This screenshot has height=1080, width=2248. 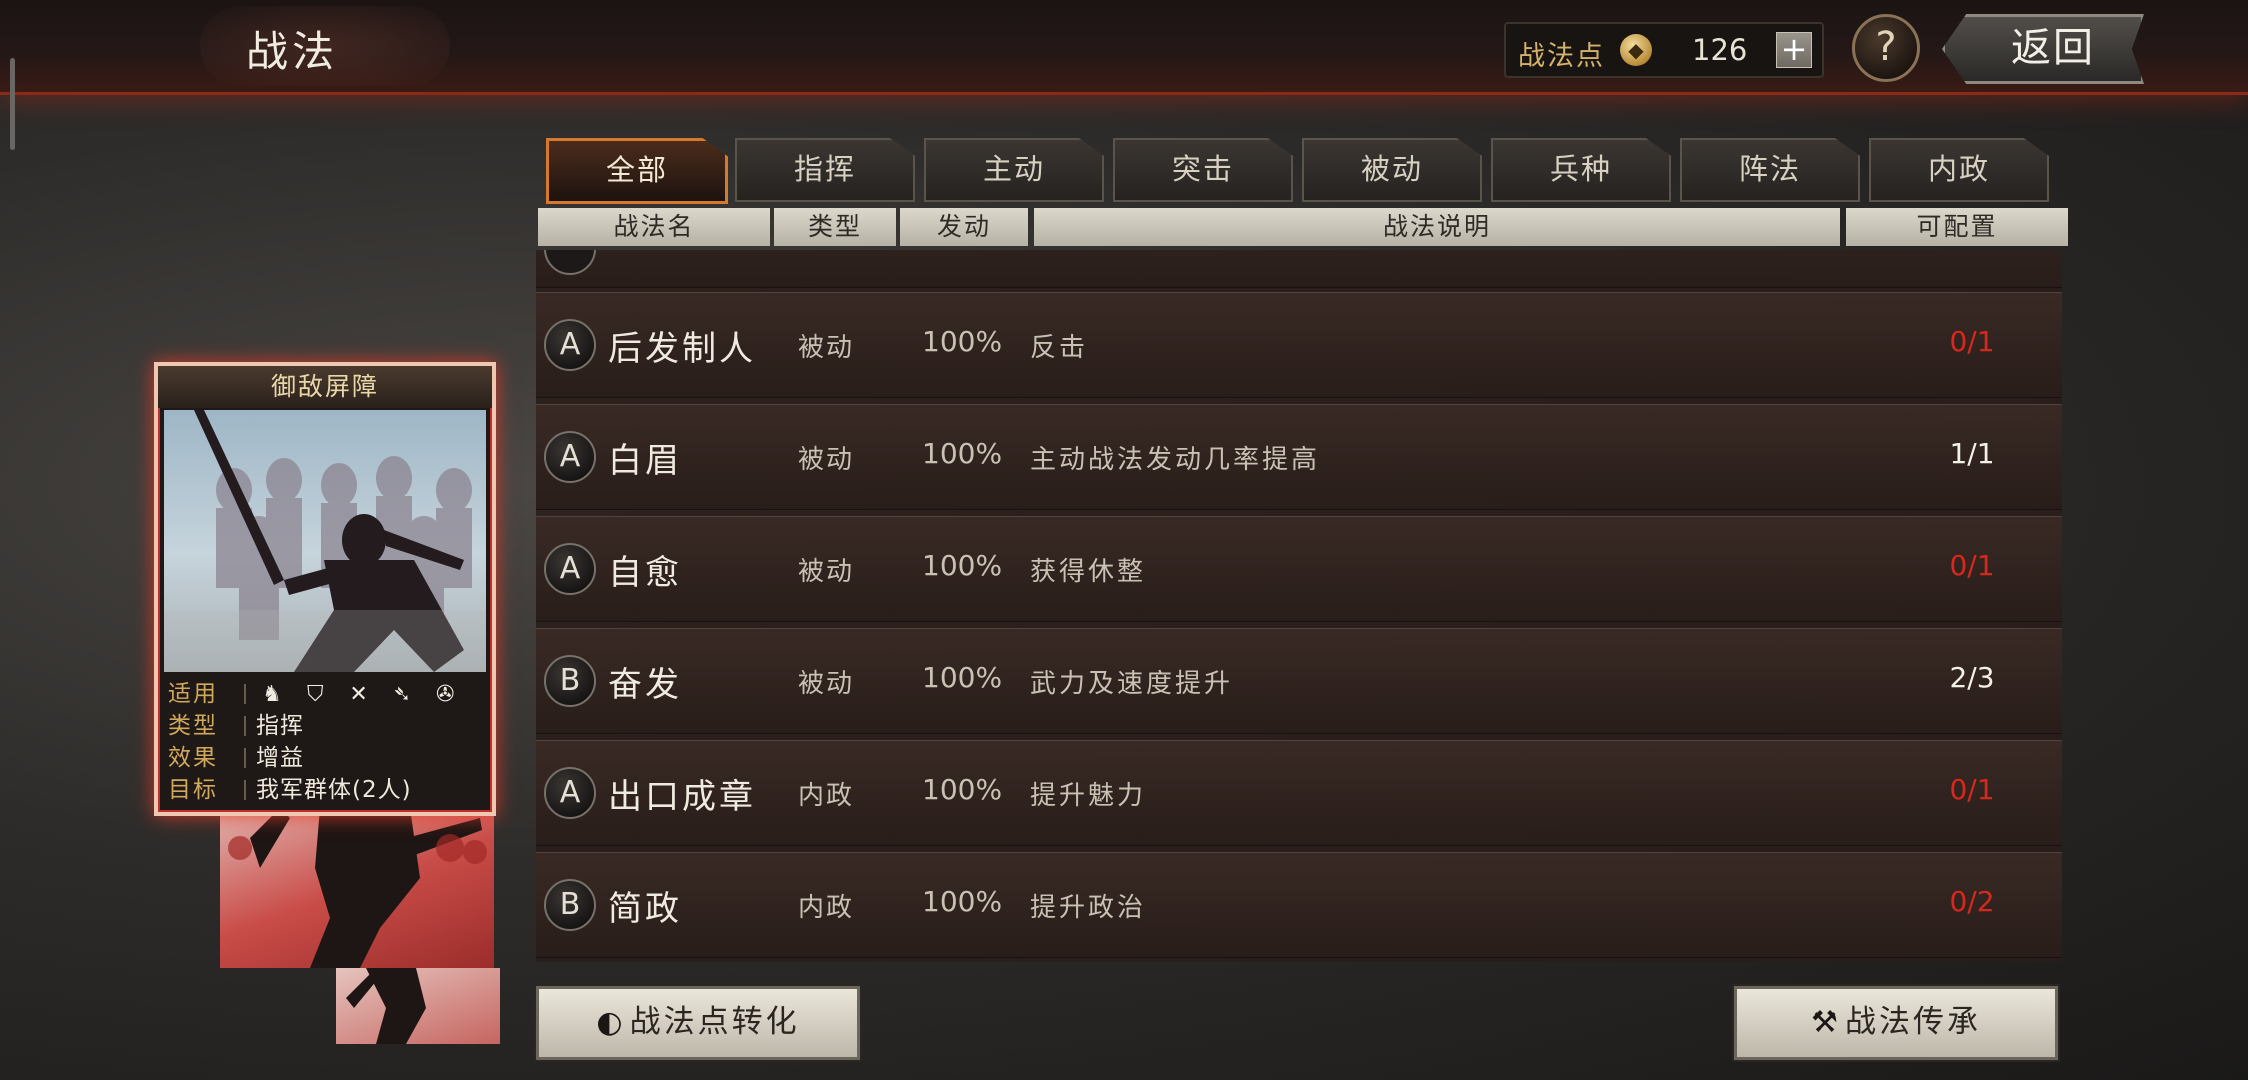 I want to click on card-title: 御敌屏障, so click(x=325, y=387).